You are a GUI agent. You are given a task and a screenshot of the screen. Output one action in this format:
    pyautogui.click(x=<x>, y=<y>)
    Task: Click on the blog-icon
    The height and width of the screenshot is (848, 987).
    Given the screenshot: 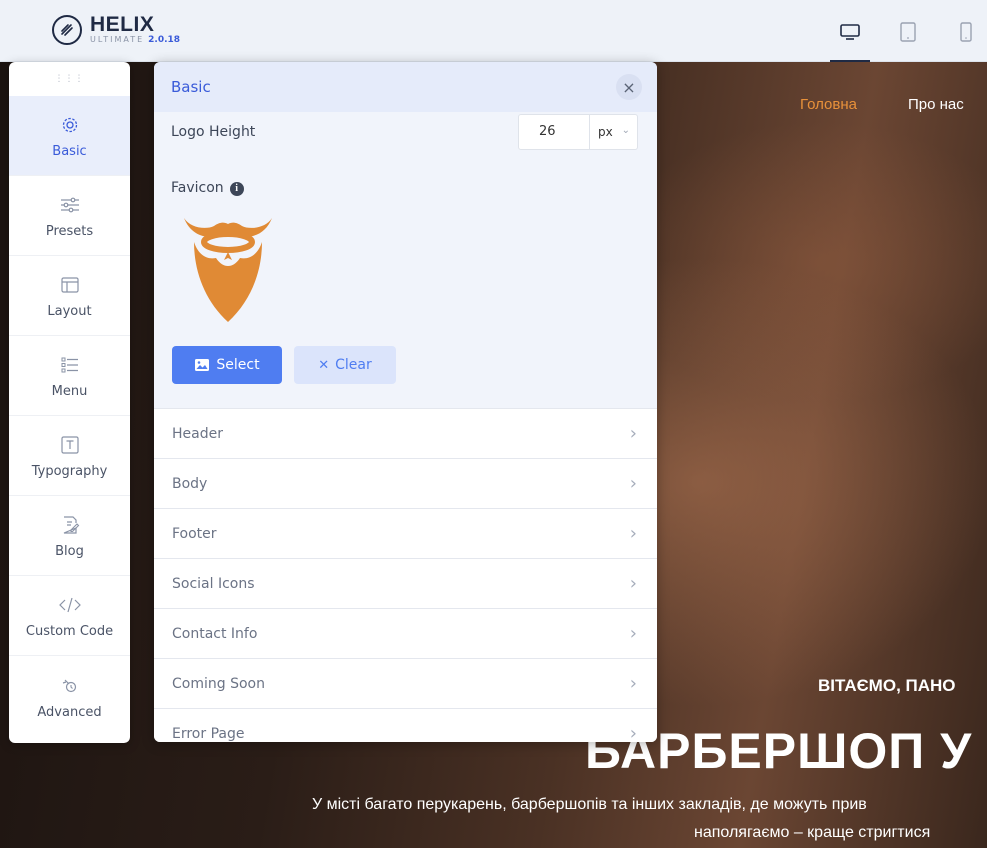 What is the action you would take?
    pyautogui.click(x=70, y=525)
    